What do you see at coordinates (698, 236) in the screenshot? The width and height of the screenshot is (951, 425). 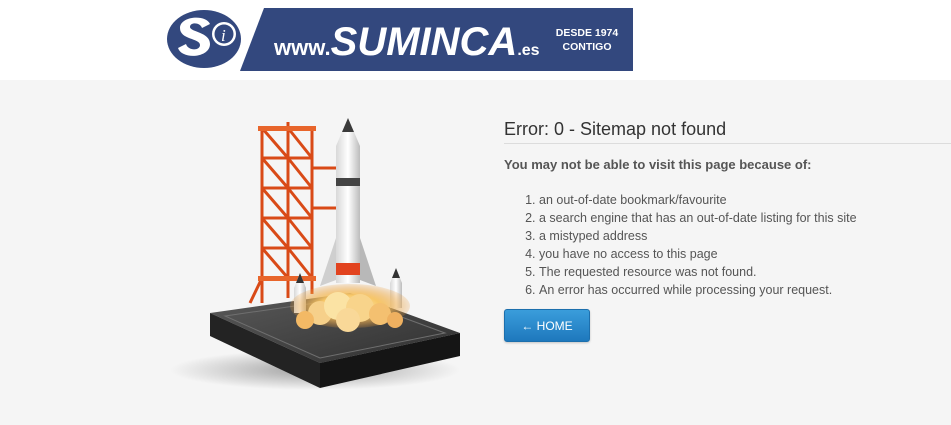 I see `list-item: a mistyped address` at bounding box center [698, 236].